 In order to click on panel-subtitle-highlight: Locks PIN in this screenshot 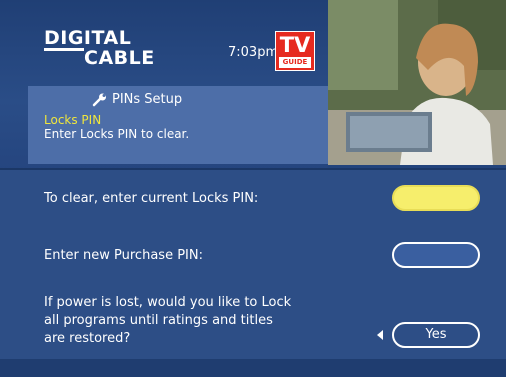, I will do `click(73, 120)`.